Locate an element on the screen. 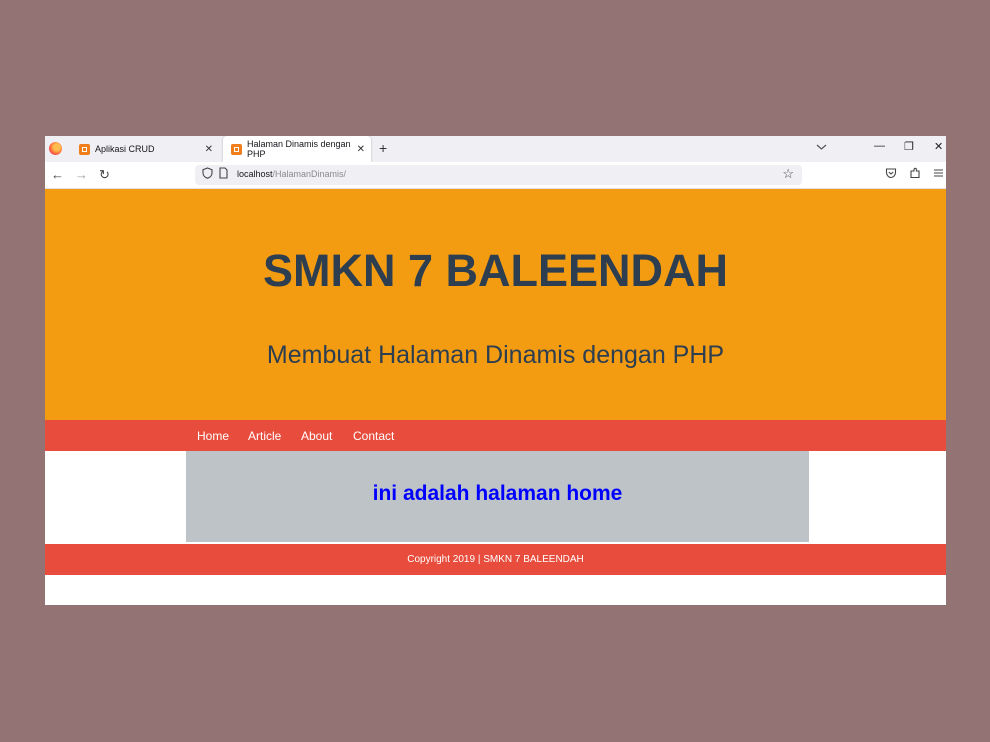 The image size is (990, 742). site-footer: Copyright 2019 | SMKN 7 BALEENDAH is located at coordinates (495, 559).